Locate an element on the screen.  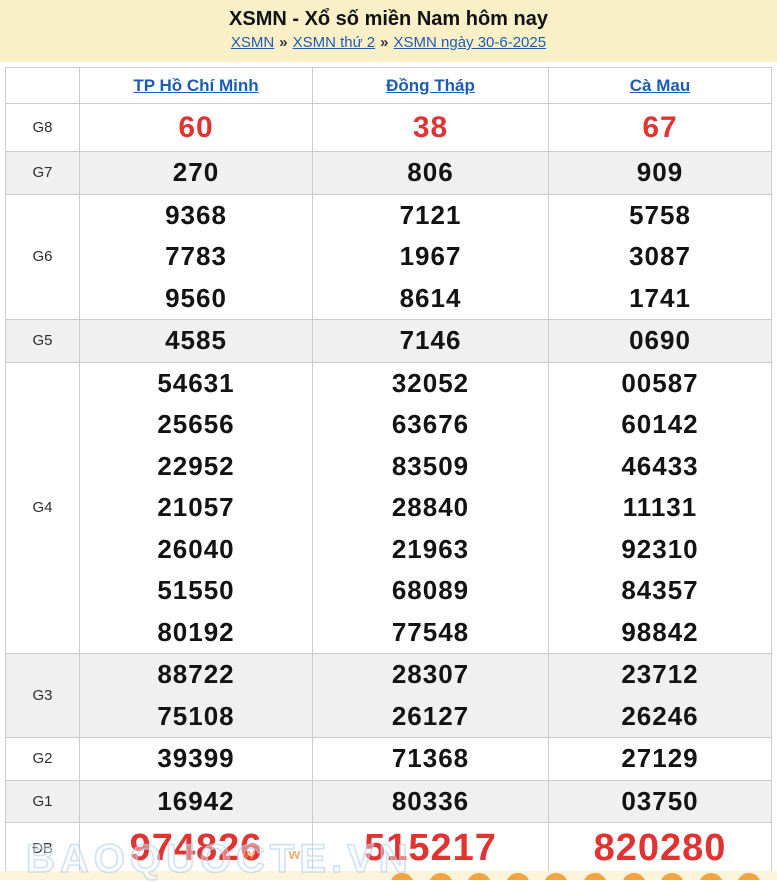
result-cell: 88722 75108 is located at coordinates (196, 695).